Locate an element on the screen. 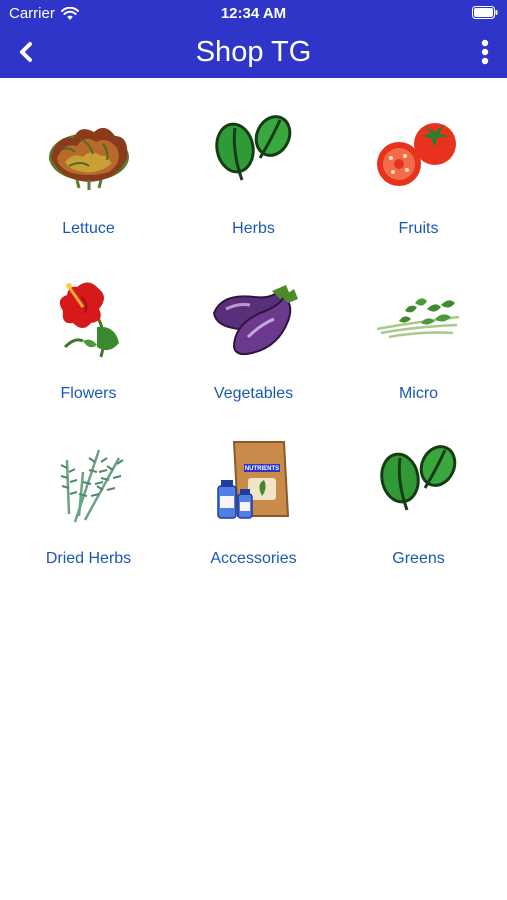 This screenshot has height=900, width=507. microgreens-icon is located at coordinates (417, 318).